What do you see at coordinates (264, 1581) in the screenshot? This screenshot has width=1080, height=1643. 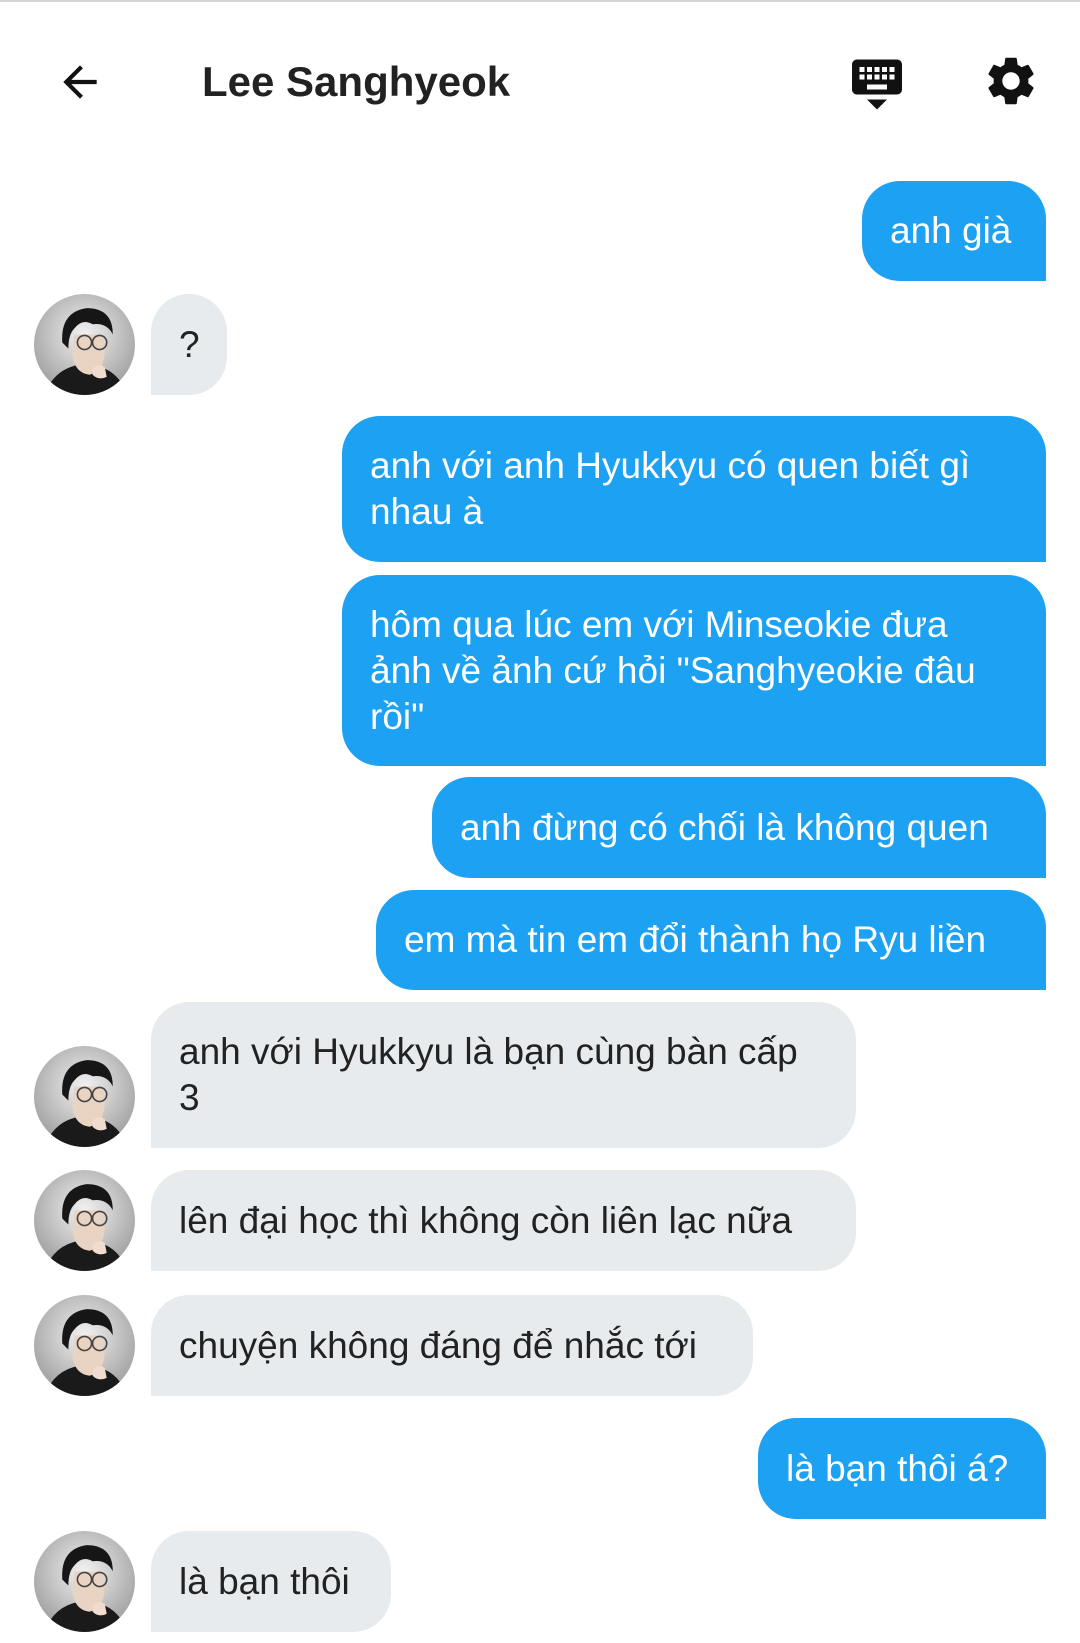 I see `message-text: là bạn thôi` at bounding box center [264, 1581].